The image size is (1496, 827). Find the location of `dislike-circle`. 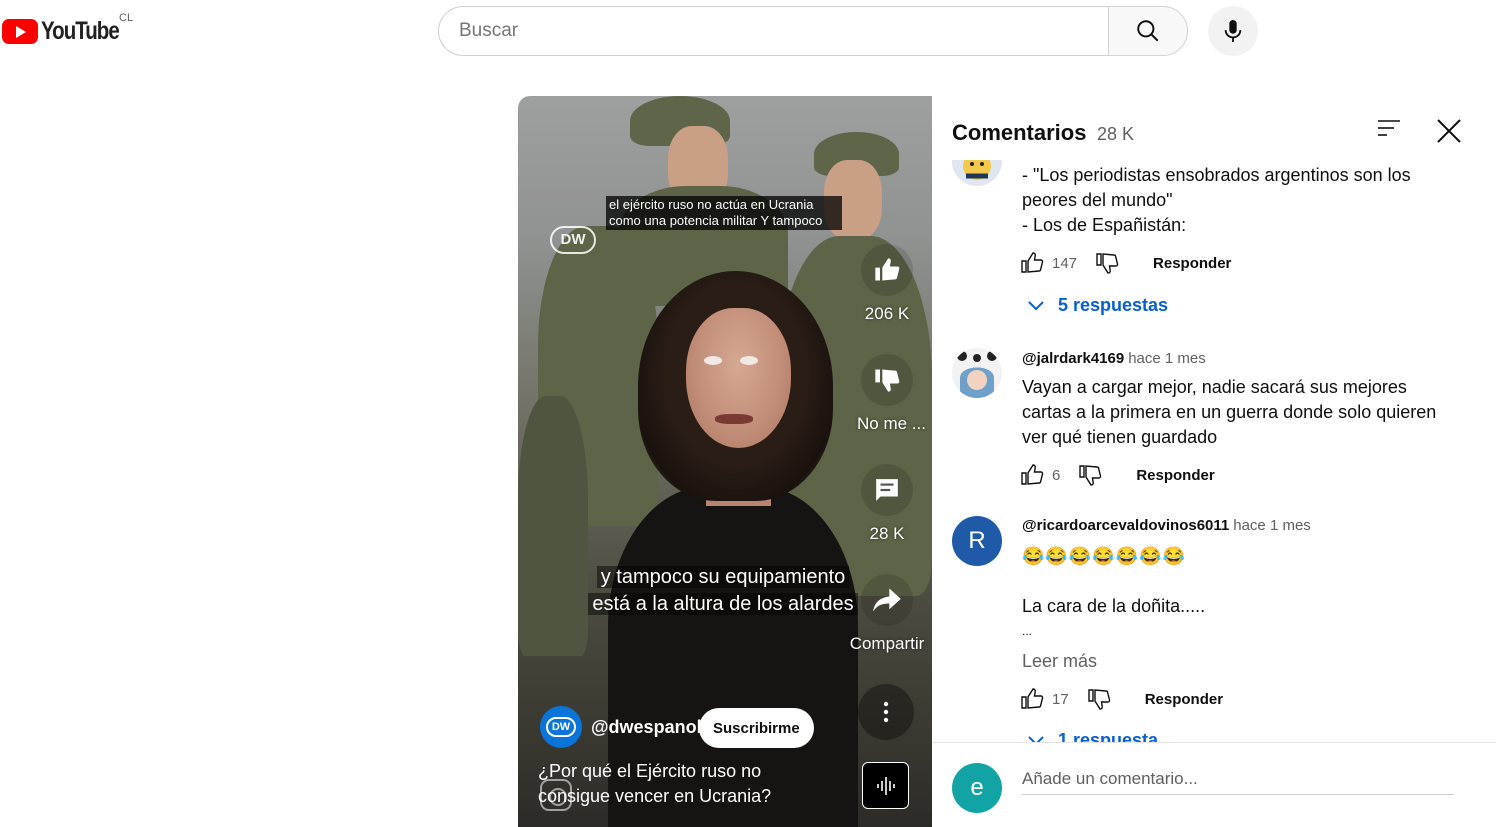

dislike-circle is located at coordinates (887, 380).